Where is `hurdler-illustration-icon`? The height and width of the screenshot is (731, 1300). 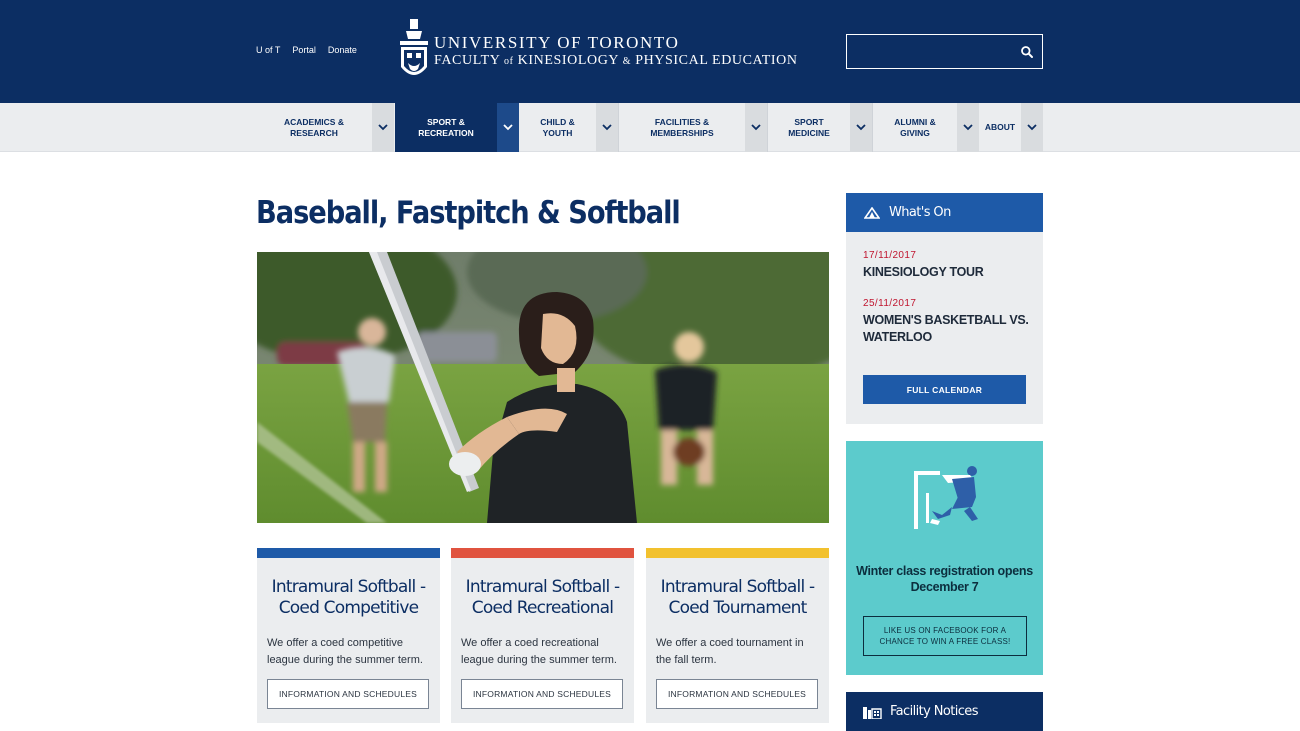
hurdler-illustration-icon is located at coordinates (946, 497).